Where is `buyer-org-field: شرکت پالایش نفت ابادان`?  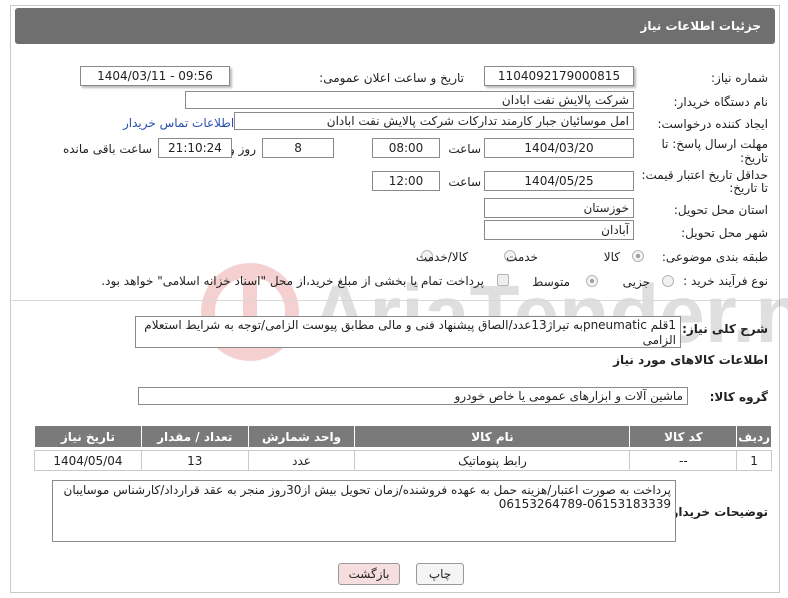 buyer-org-field: شرکت پالایش نفت ابادان is located at coordinates (409, 100).